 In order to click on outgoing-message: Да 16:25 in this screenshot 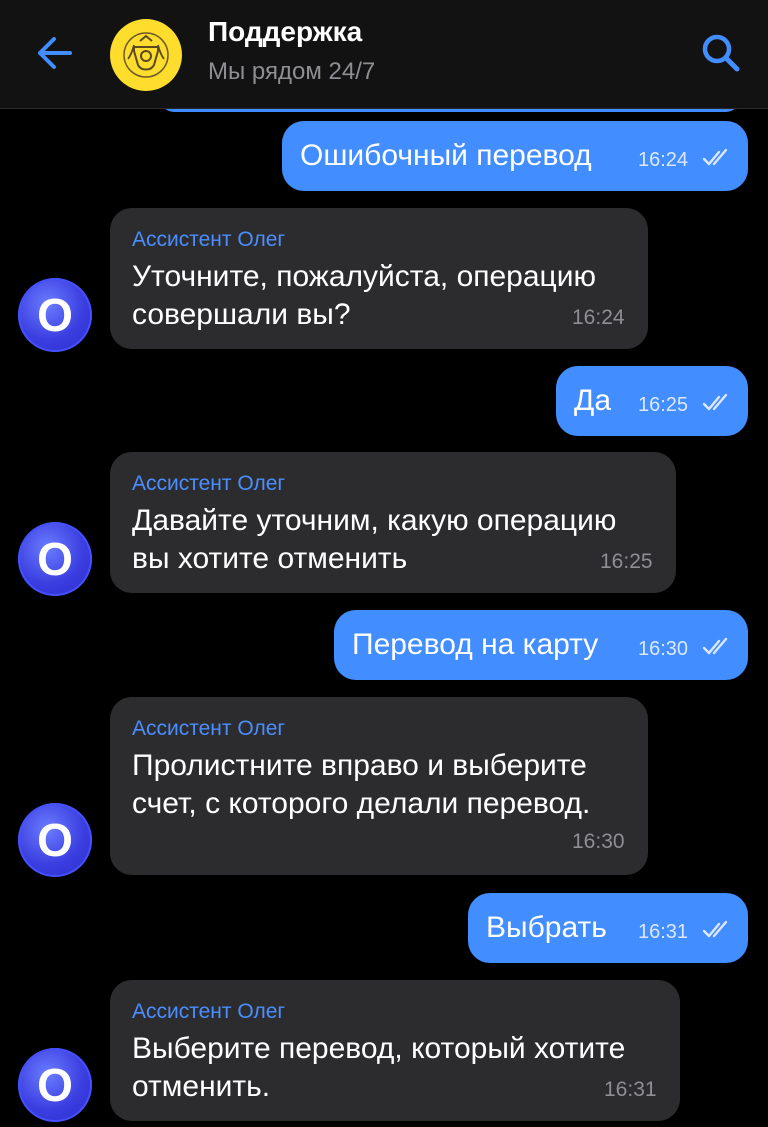, I will do `click(652, 401)`.